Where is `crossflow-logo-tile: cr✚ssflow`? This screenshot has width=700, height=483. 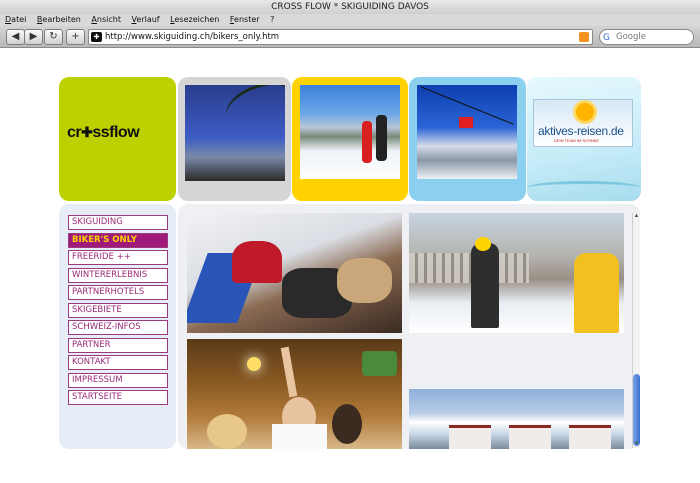
crossflow-logo-tile: cr✚ssflow is located at coordinates (117, 139).